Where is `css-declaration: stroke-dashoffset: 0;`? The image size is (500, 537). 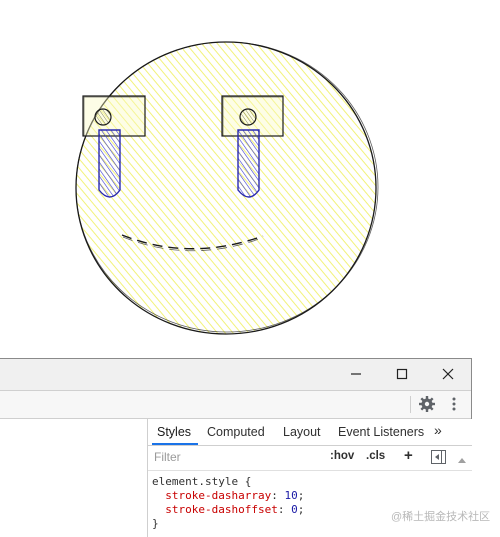 css-declaration: stroke-dashoffset: 0; is located at coordinates (228, 510).